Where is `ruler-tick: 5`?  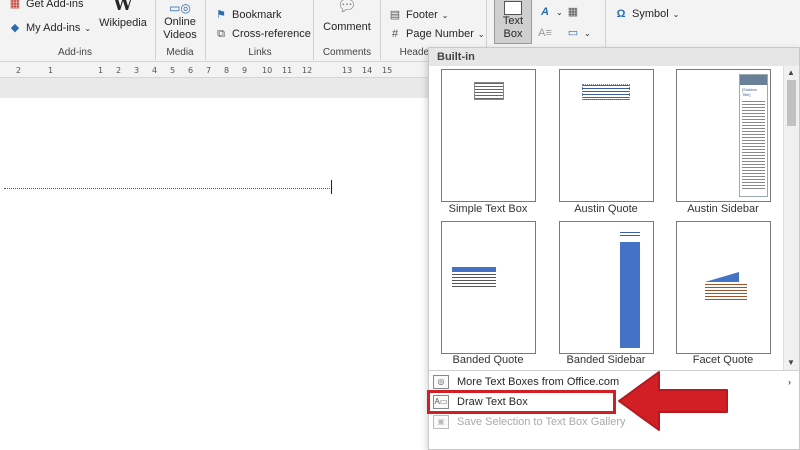 ruler-tick: 5 is located at coordinates (173, 70).